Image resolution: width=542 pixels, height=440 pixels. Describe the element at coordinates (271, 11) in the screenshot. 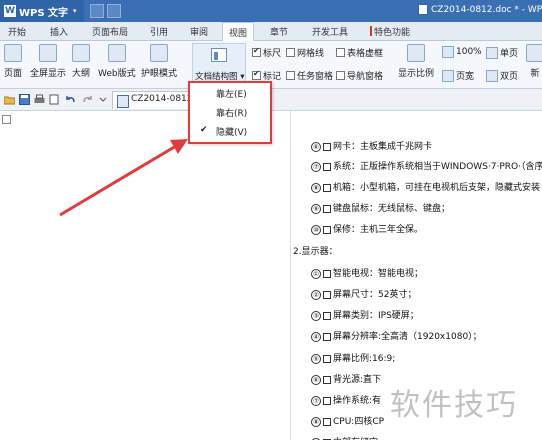

I see `title-bar: W WPS 文字 ▾ CZ2014-0812.doc * - WPS` at that location.